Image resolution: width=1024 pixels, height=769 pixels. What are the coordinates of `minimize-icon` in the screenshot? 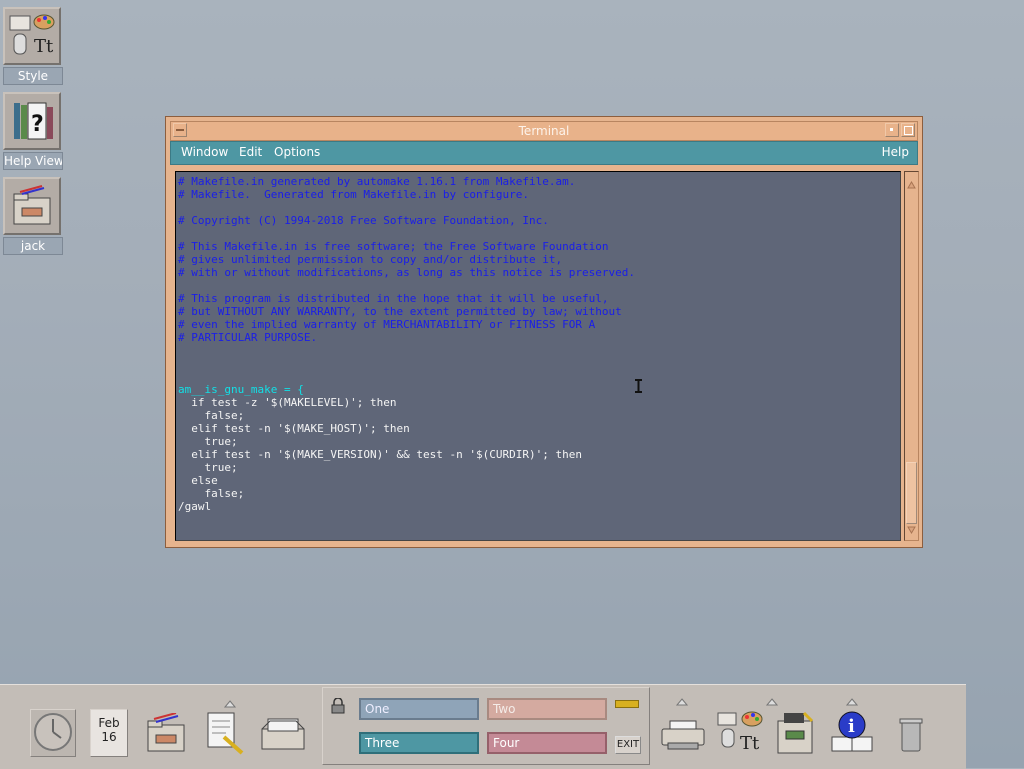 It's located at (891, 129).